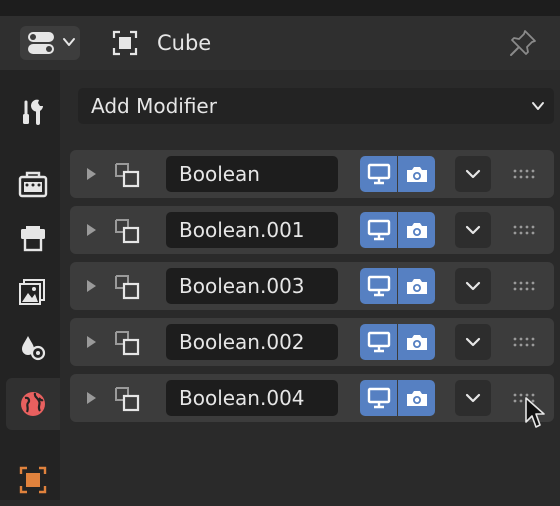  What do you see at coordinates (535, 412) in the screenshot?
I see `mouse-cursor-icon` at bounding box center [535, 412].